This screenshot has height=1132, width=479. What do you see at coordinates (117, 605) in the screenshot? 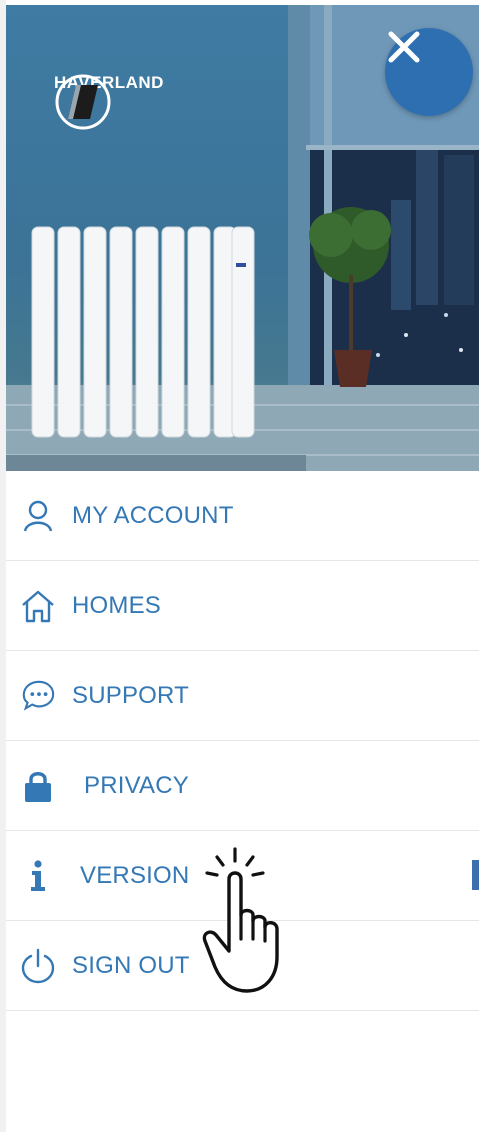
I see `menu-item-label: HOMES` at bounding box center [117, 605].